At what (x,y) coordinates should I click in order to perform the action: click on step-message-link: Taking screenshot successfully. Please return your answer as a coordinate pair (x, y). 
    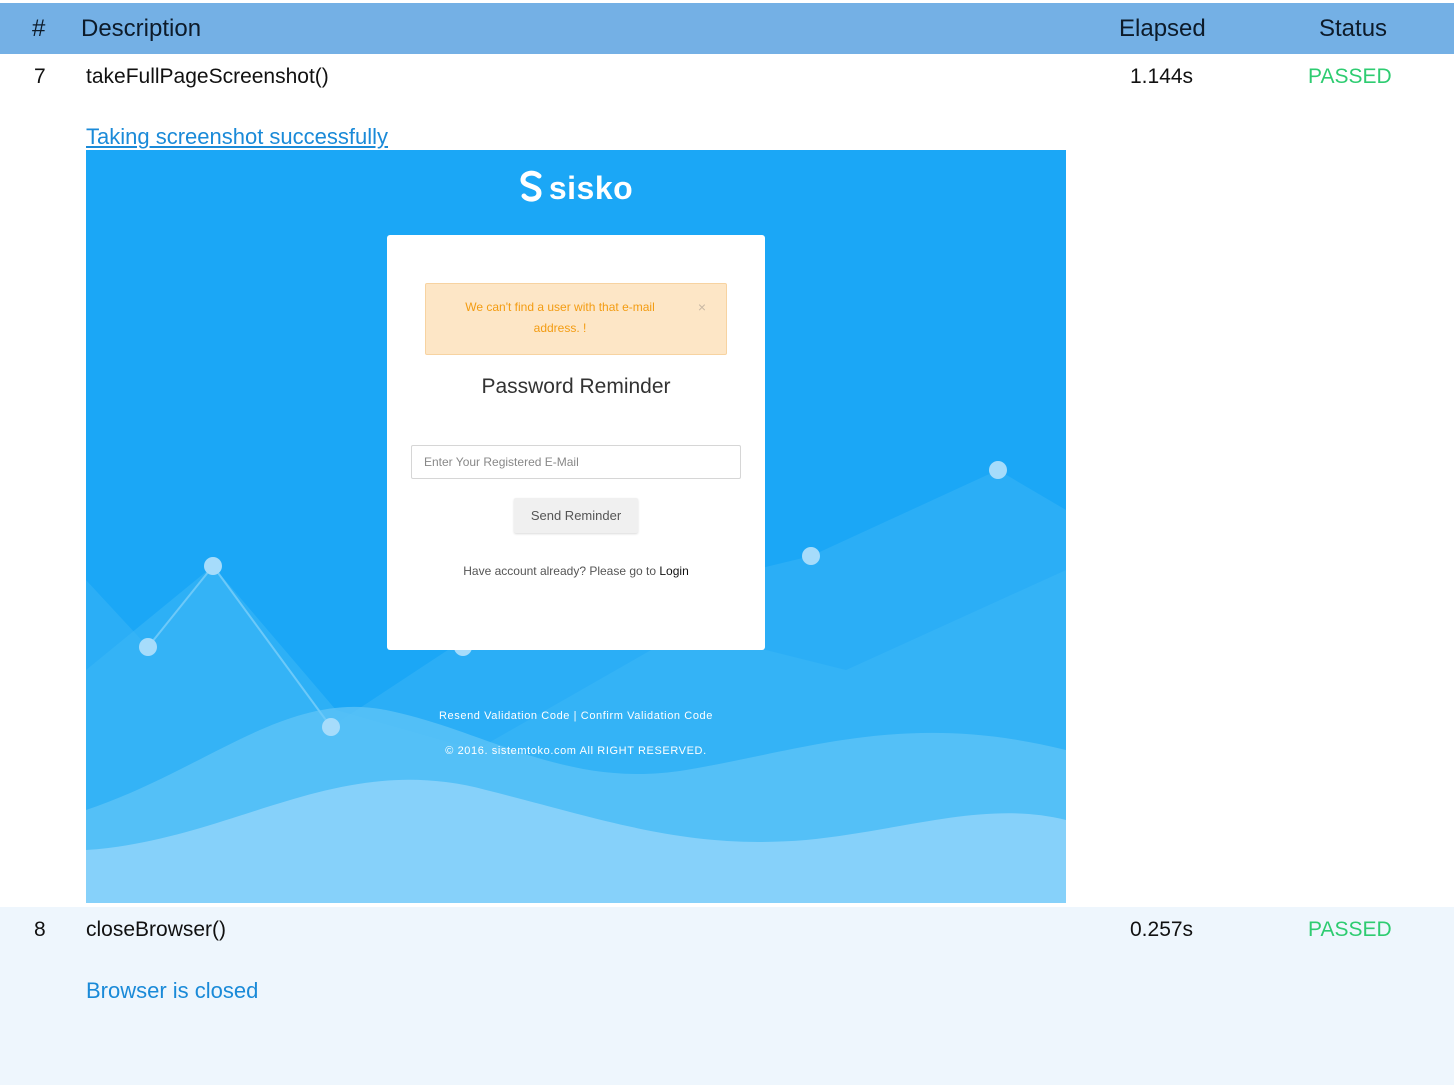
    Looking at the image, I should click on (237, 137).